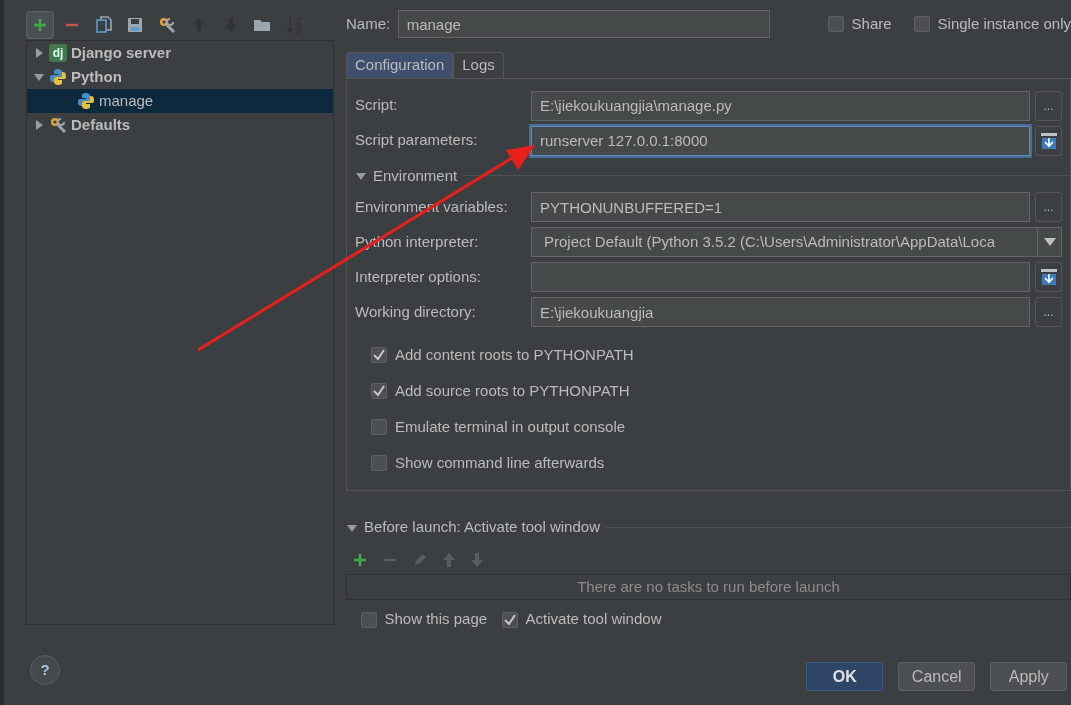 This screenshot has width=1071, height=705. What do you see at coordinates (593, 619) in the screenshot?
I see `checkbox-label: Activate tool window` at bounding box center [593, 619].